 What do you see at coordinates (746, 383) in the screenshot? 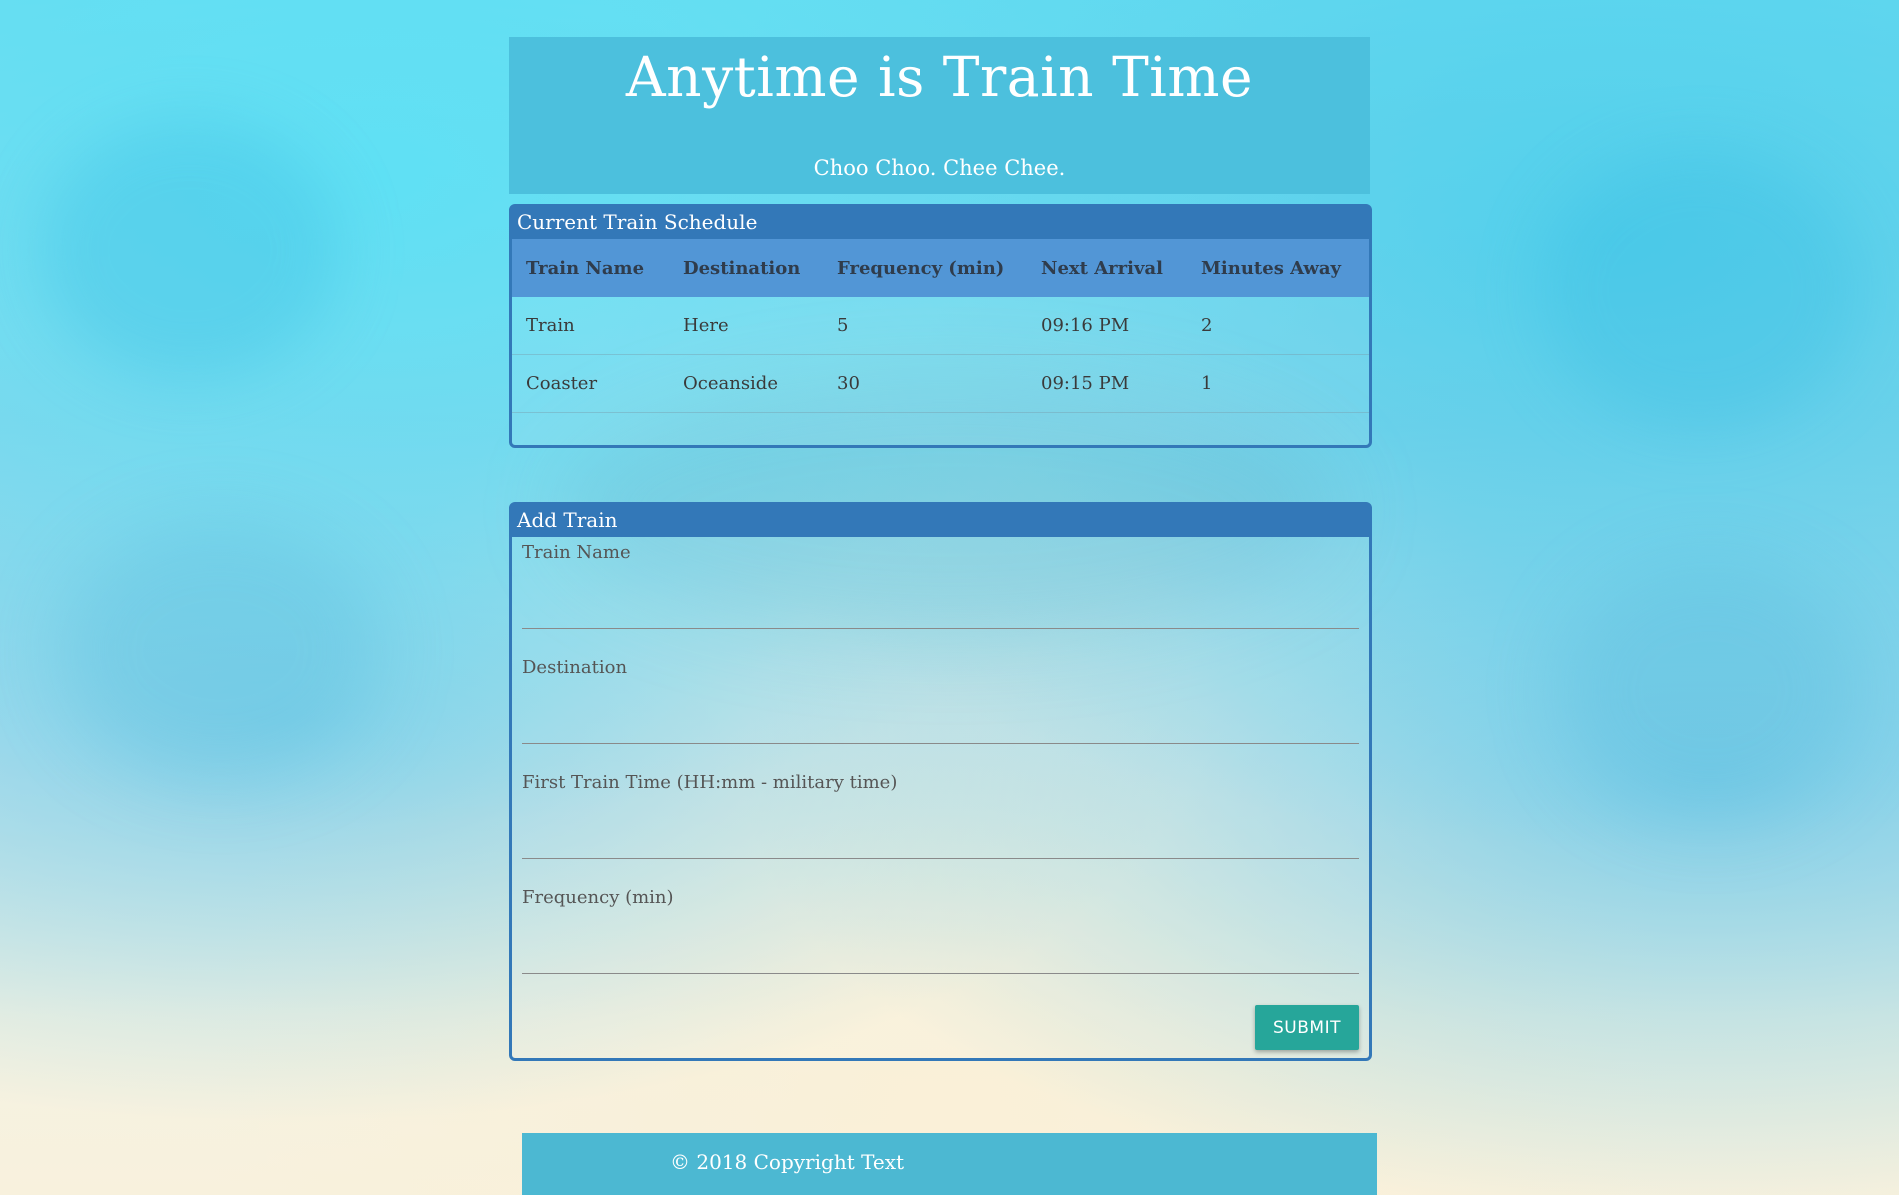
I see `cell-destination: Oceanside` at bounding box center [746, 383].